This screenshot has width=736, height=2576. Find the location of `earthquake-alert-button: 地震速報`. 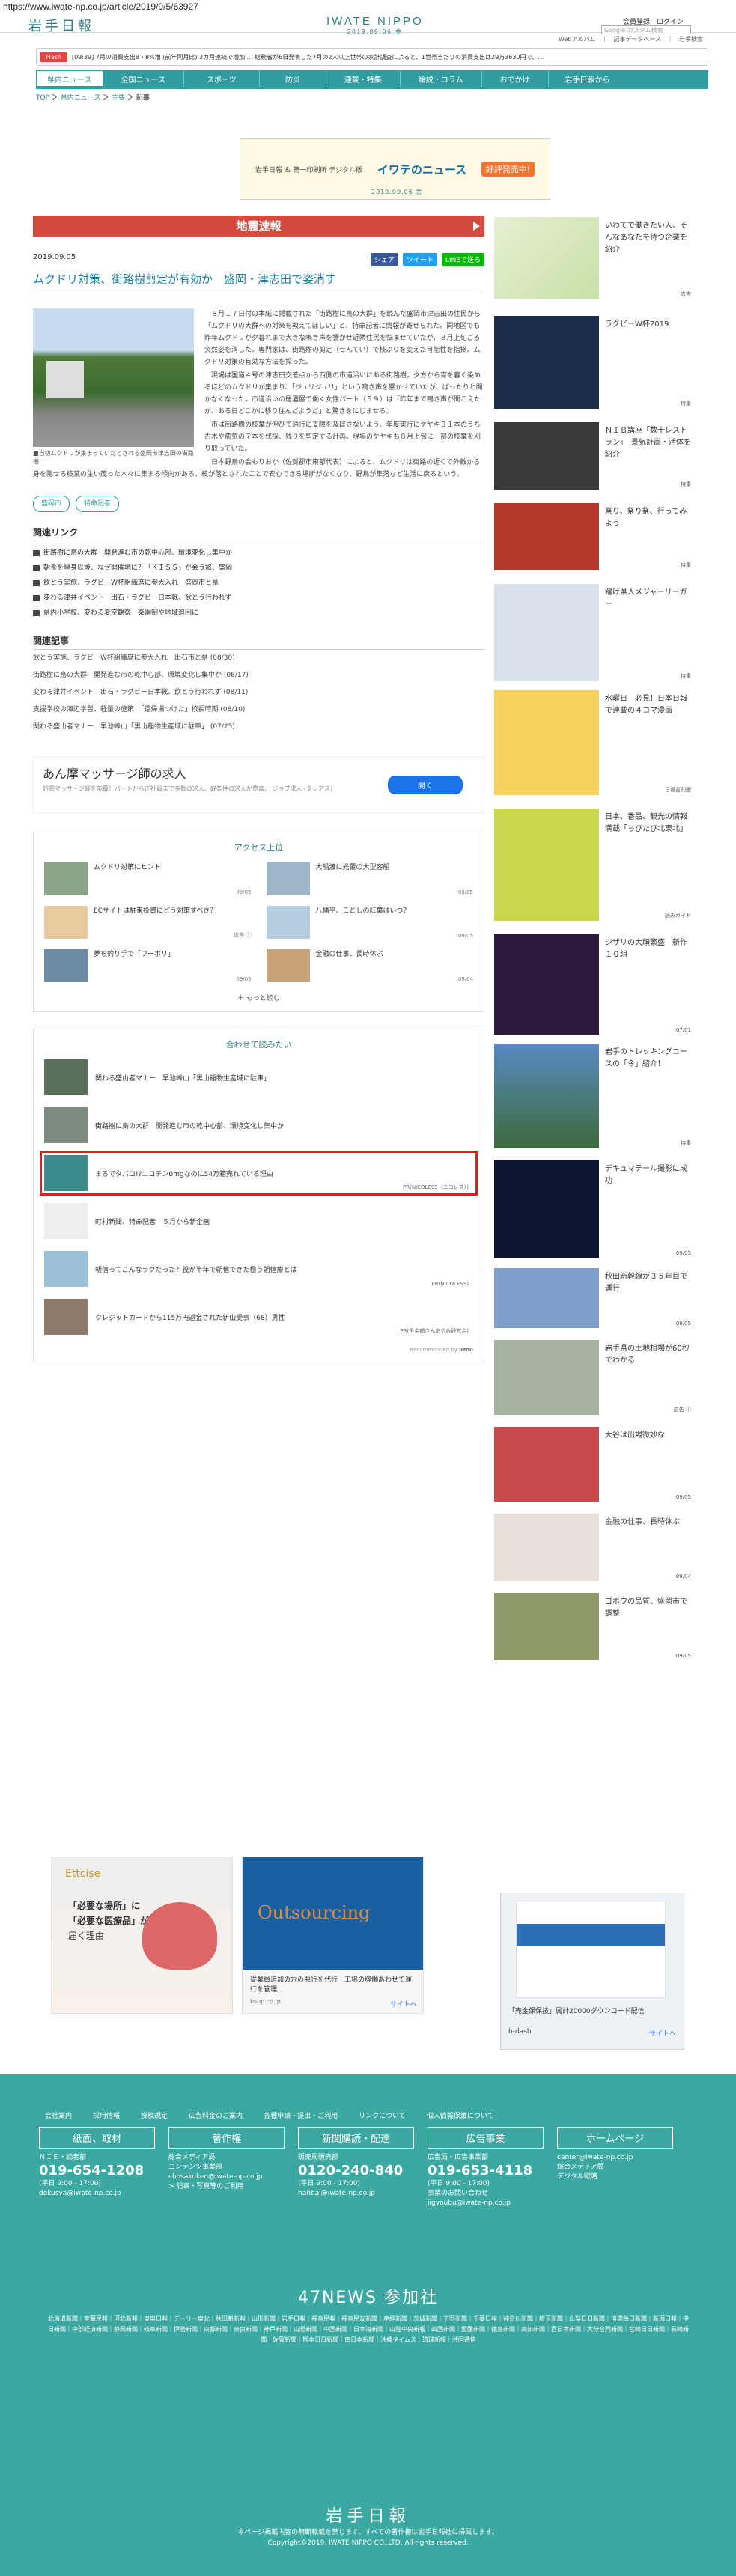

earthquake-alert-button: 地震速報 is located at coordinates (258, 226).